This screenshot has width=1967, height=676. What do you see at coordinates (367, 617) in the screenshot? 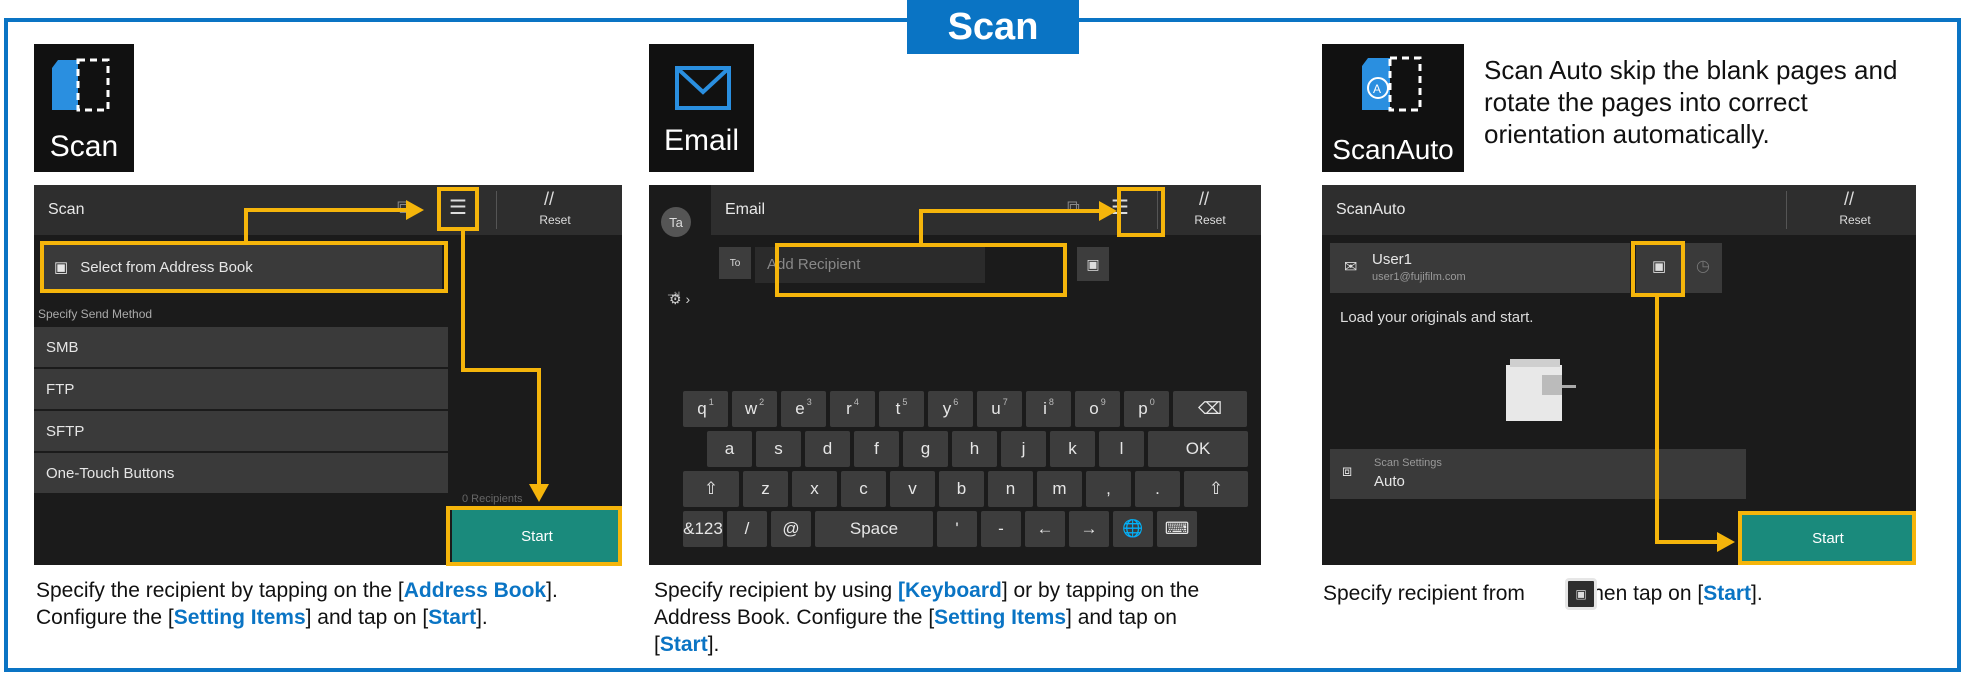
I see `caption-text: ] and tap on [` at bounding box center [367, 617].